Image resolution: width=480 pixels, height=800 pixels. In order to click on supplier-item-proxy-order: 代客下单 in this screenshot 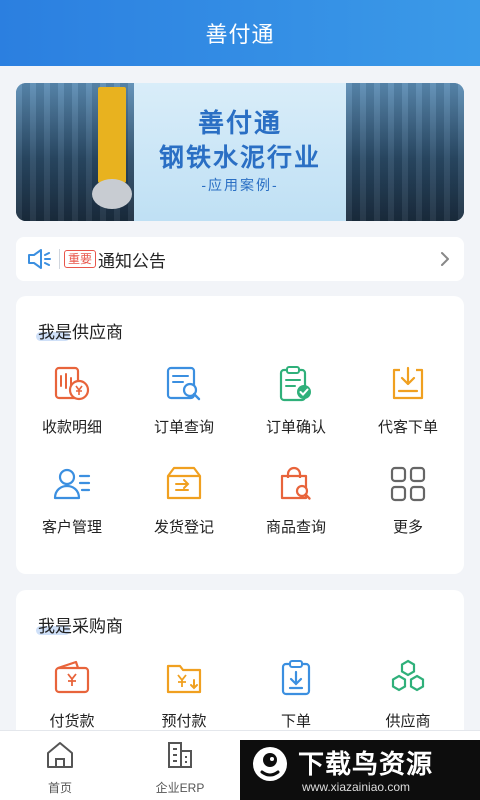, I will do `click(408, 409)`.